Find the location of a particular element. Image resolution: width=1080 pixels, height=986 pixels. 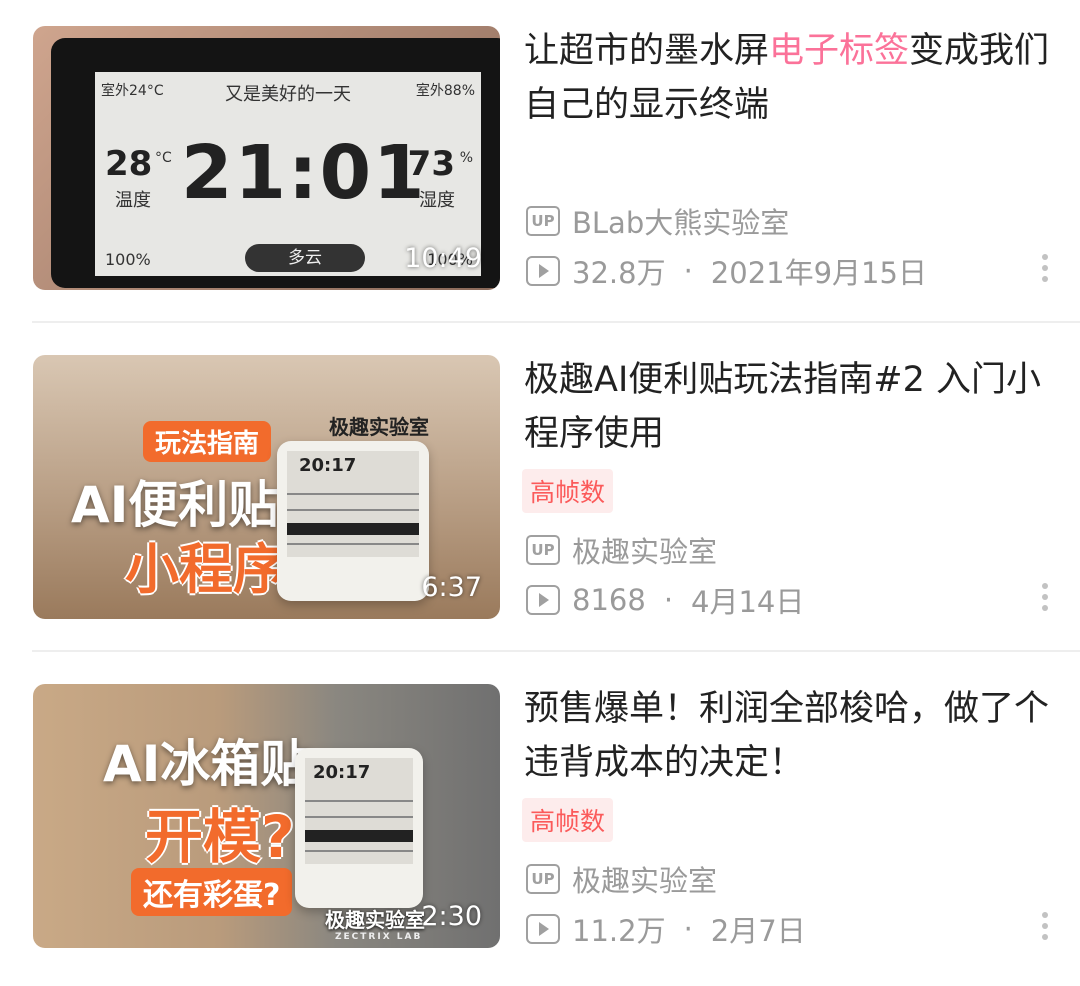

thumb-text: AI冰箱贴 is located at coordinates (207, 764).